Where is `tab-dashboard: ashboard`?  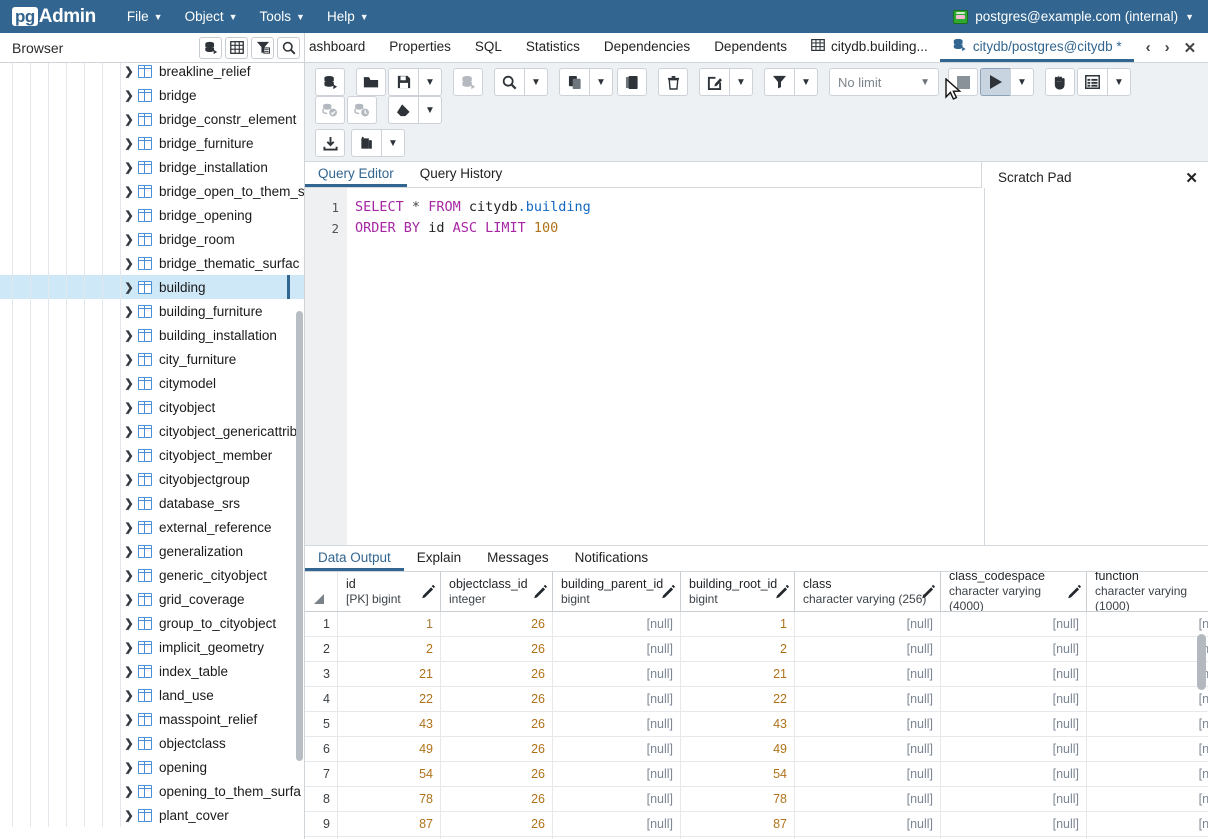 tab-dashboard: ashboard is located at coordinates (341, 47).